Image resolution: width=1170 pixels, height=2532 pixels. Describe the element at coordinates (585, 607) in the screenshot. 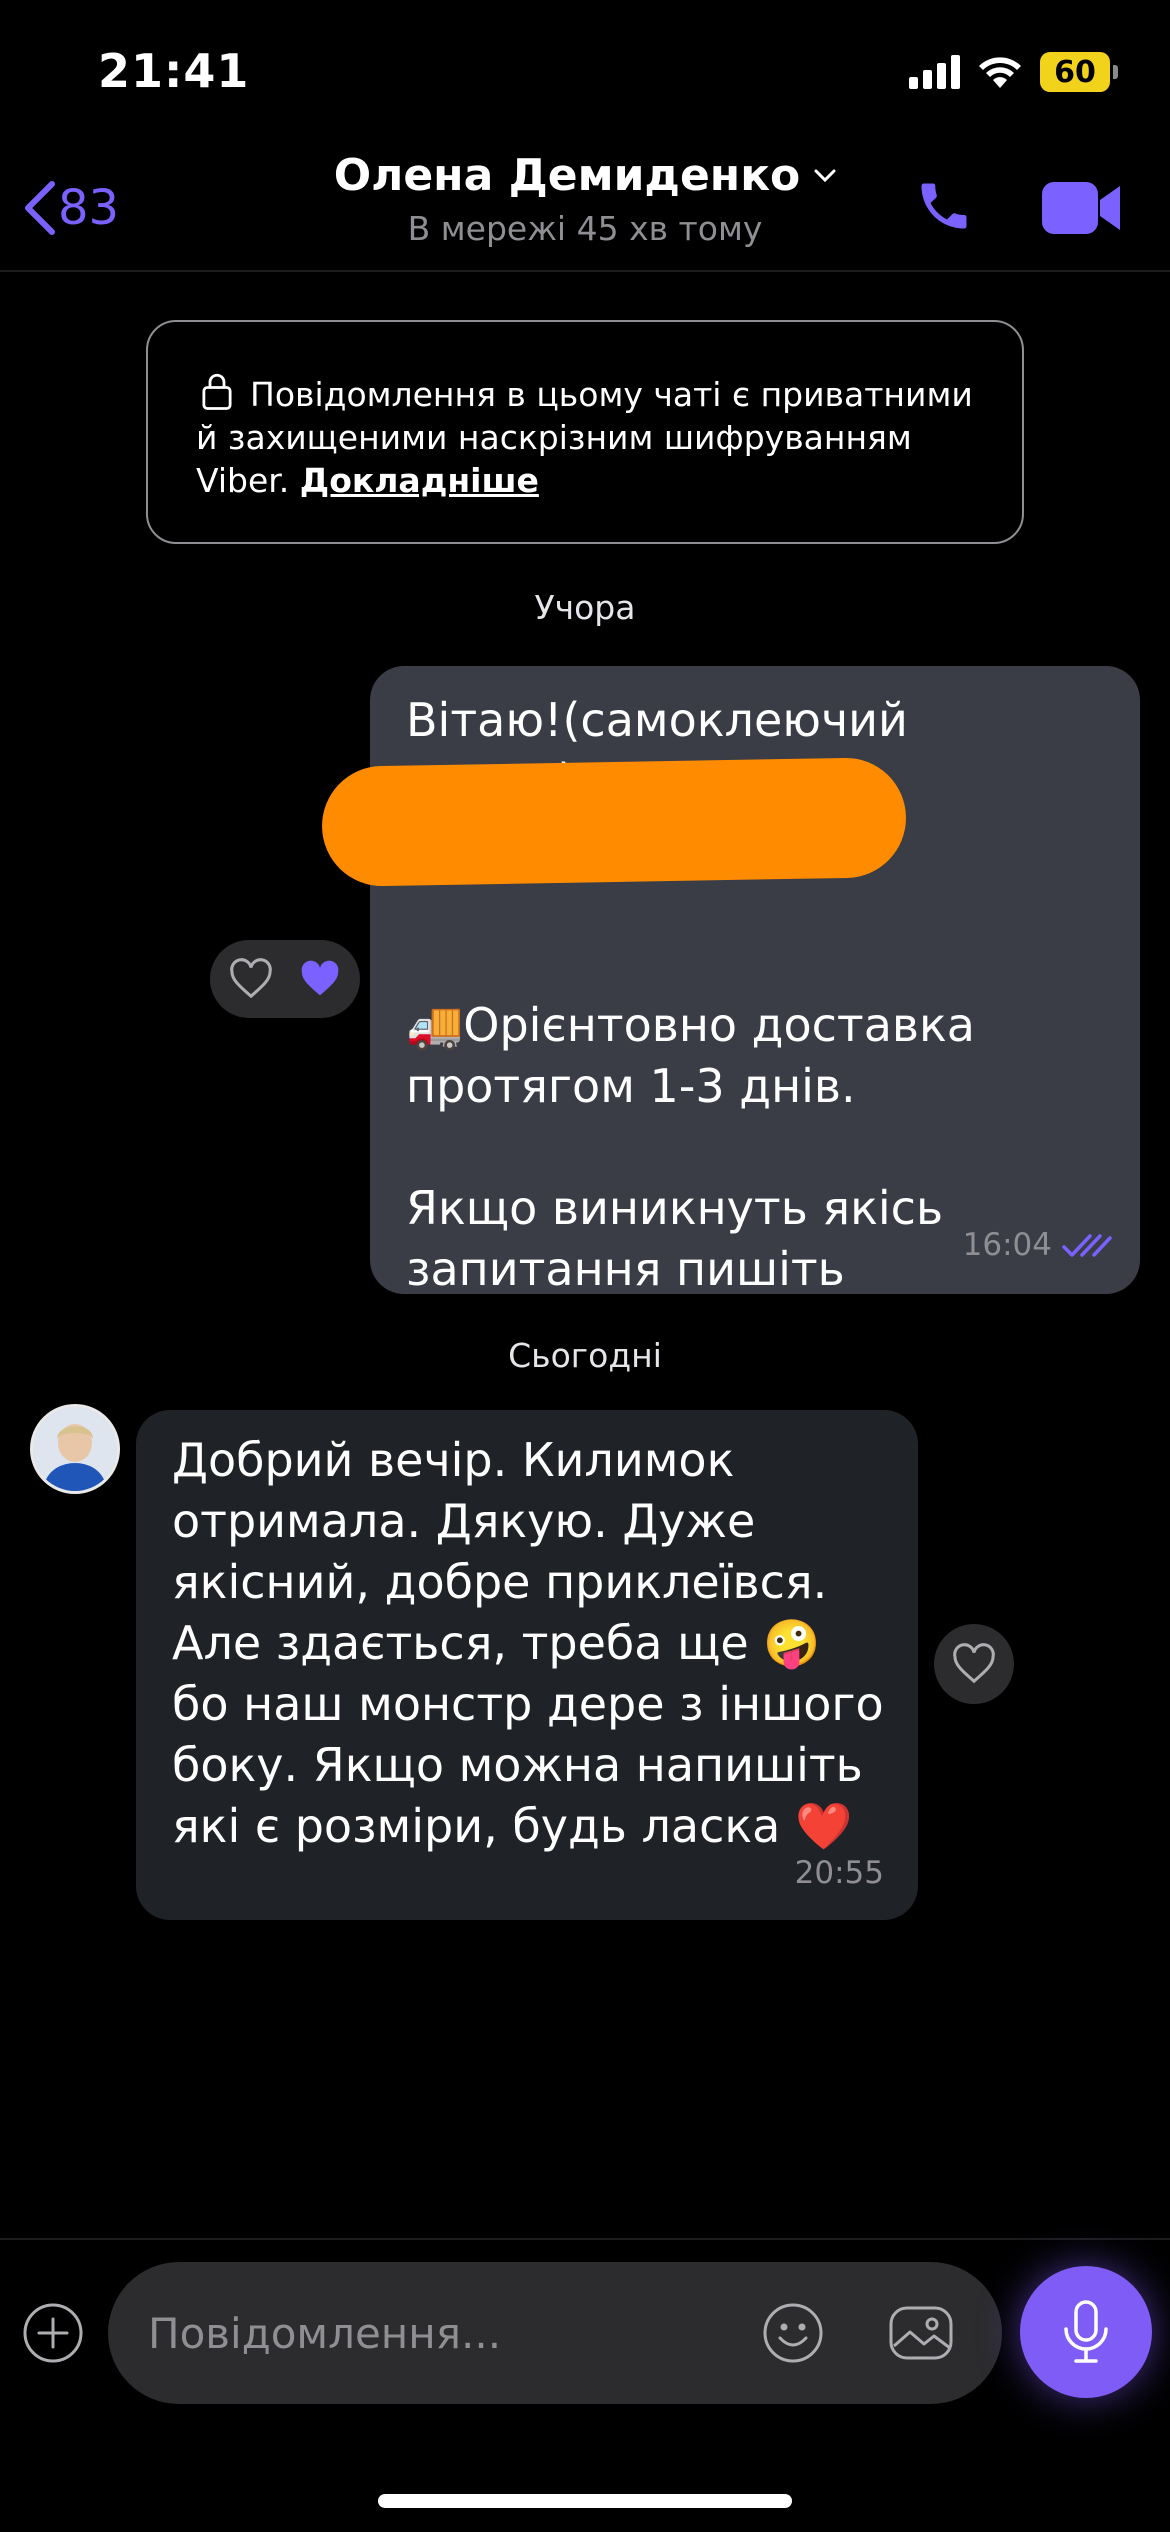

I see `date-separator-yesterday: Учора` at that location.